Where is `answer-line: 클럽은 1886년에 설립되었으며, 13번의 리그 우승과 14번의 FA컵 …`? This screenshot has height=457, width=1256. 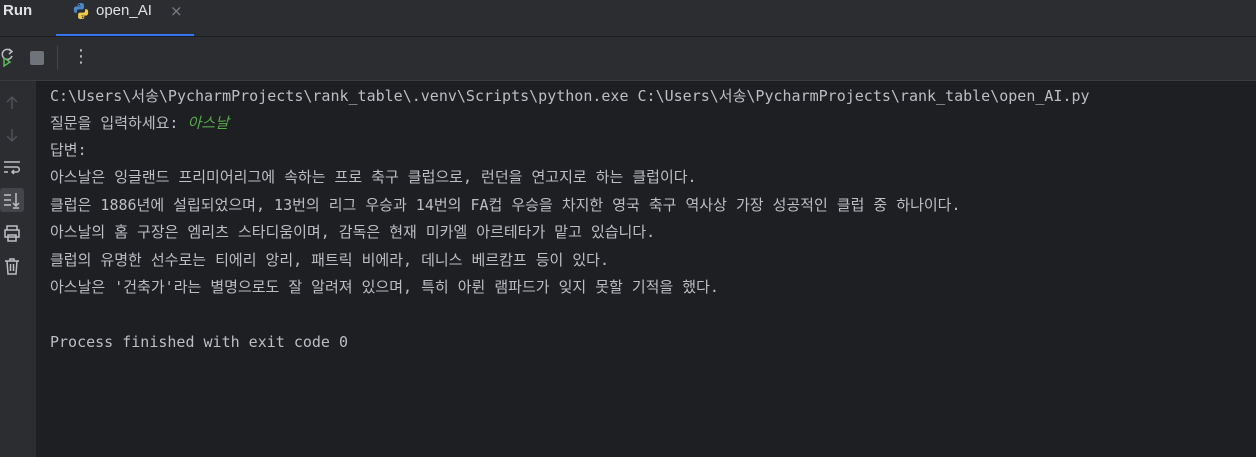
answer-line: 클럽은 1886년에 설립되었으며, 13번의 리그 우승과 14번의 FA컵 … is located at coordinates (505, 205).